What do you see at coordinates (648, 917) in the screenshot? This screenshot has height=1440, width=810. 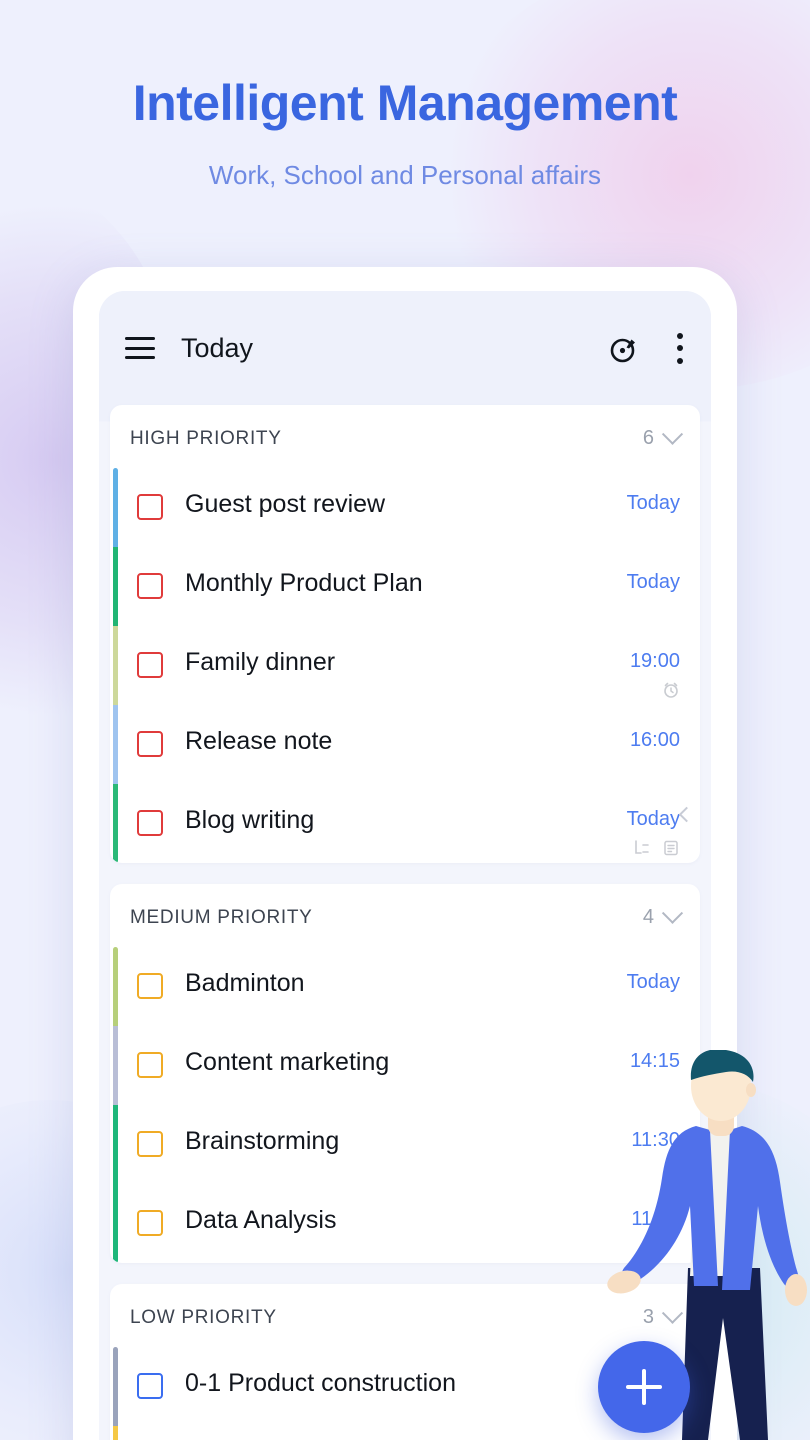 I see `section-count: 4` at bounding box center [648, 917].